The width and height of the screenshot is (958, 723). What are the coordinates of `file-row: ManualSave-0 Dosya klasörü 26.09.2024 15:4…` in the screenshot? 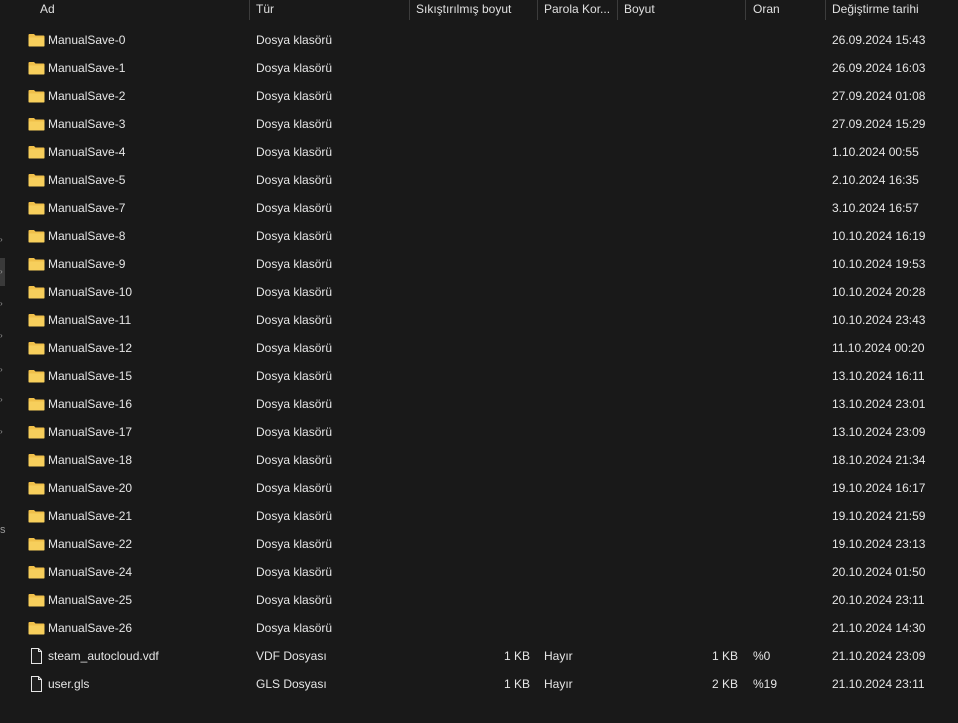 It's located at (479, 40).